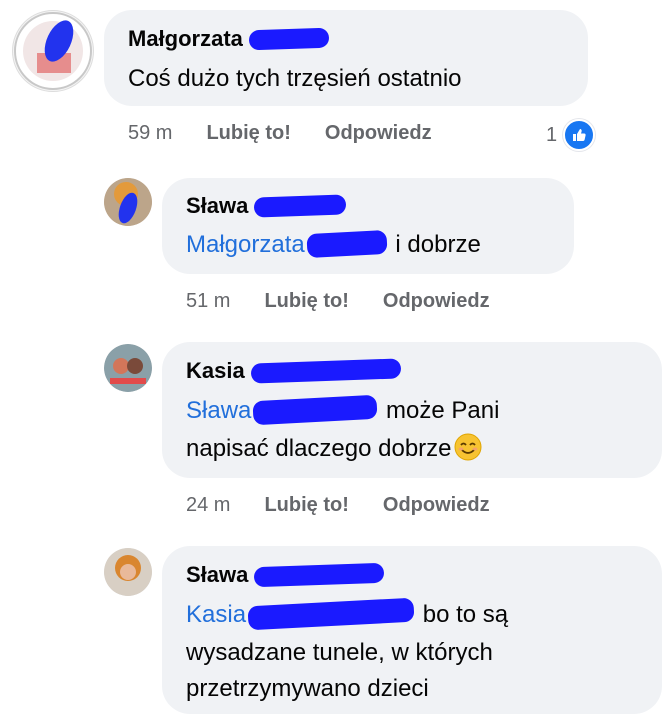  I want to click on comment-text: przetrzymywano dzieci, so click(307, 688).